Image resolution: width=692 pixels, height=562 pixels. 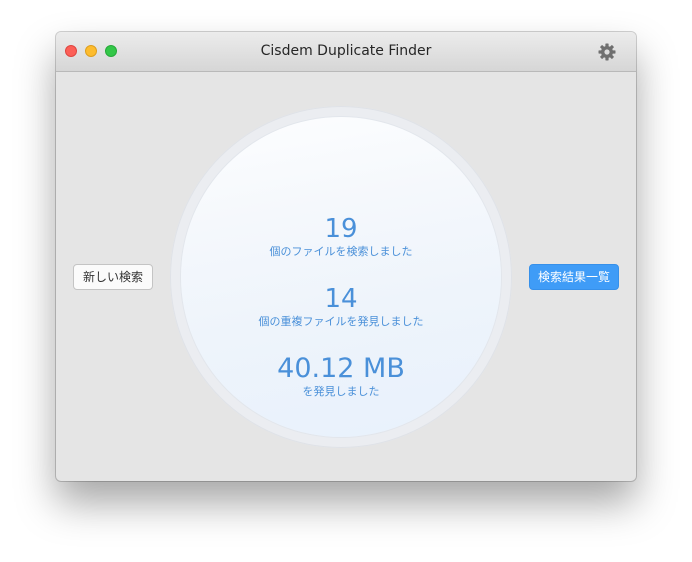 What do you see at coordinates (341, 251) in the screenshot?
I see `files-scanned-label: 個のファイルを検索しました` at bounding box center [341, 251].